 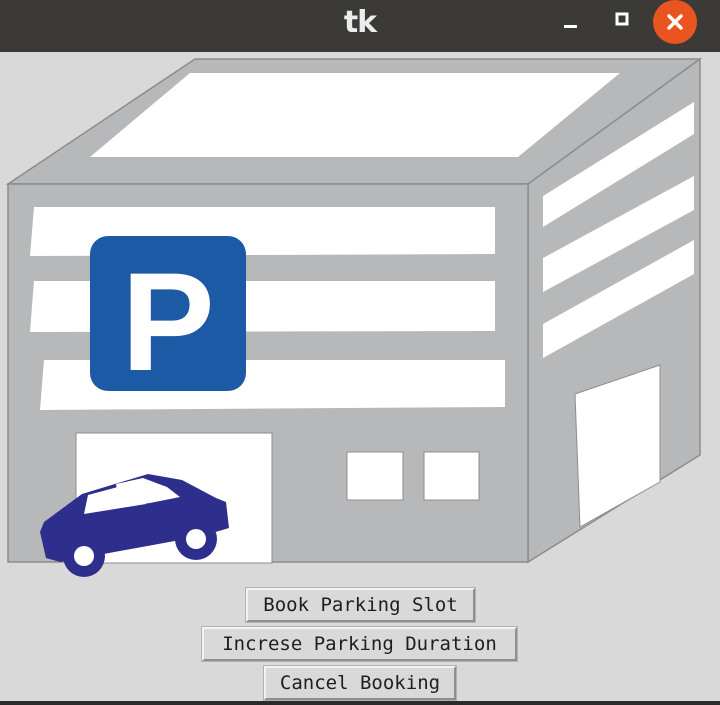 I want to click on title-bar: tk, so click(x=360, y=26).